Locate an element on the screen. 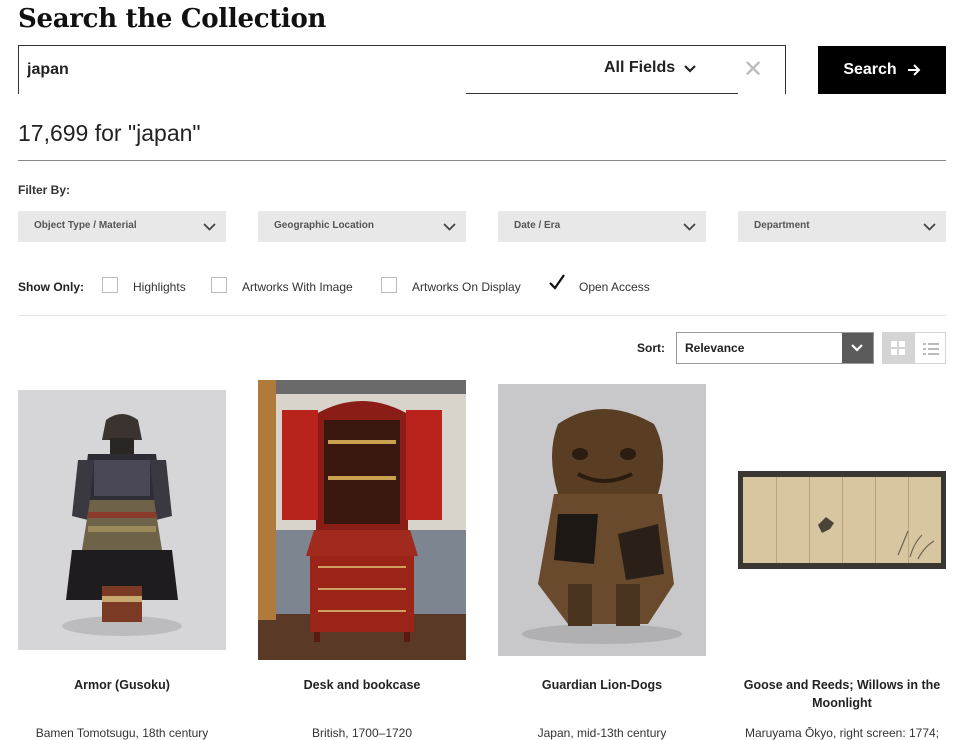 The width and height of the screenshot is (973, 740). card-title-guardian-lion-dogs: Guardian Lion-Dogs is located at coordinates (602, 685).